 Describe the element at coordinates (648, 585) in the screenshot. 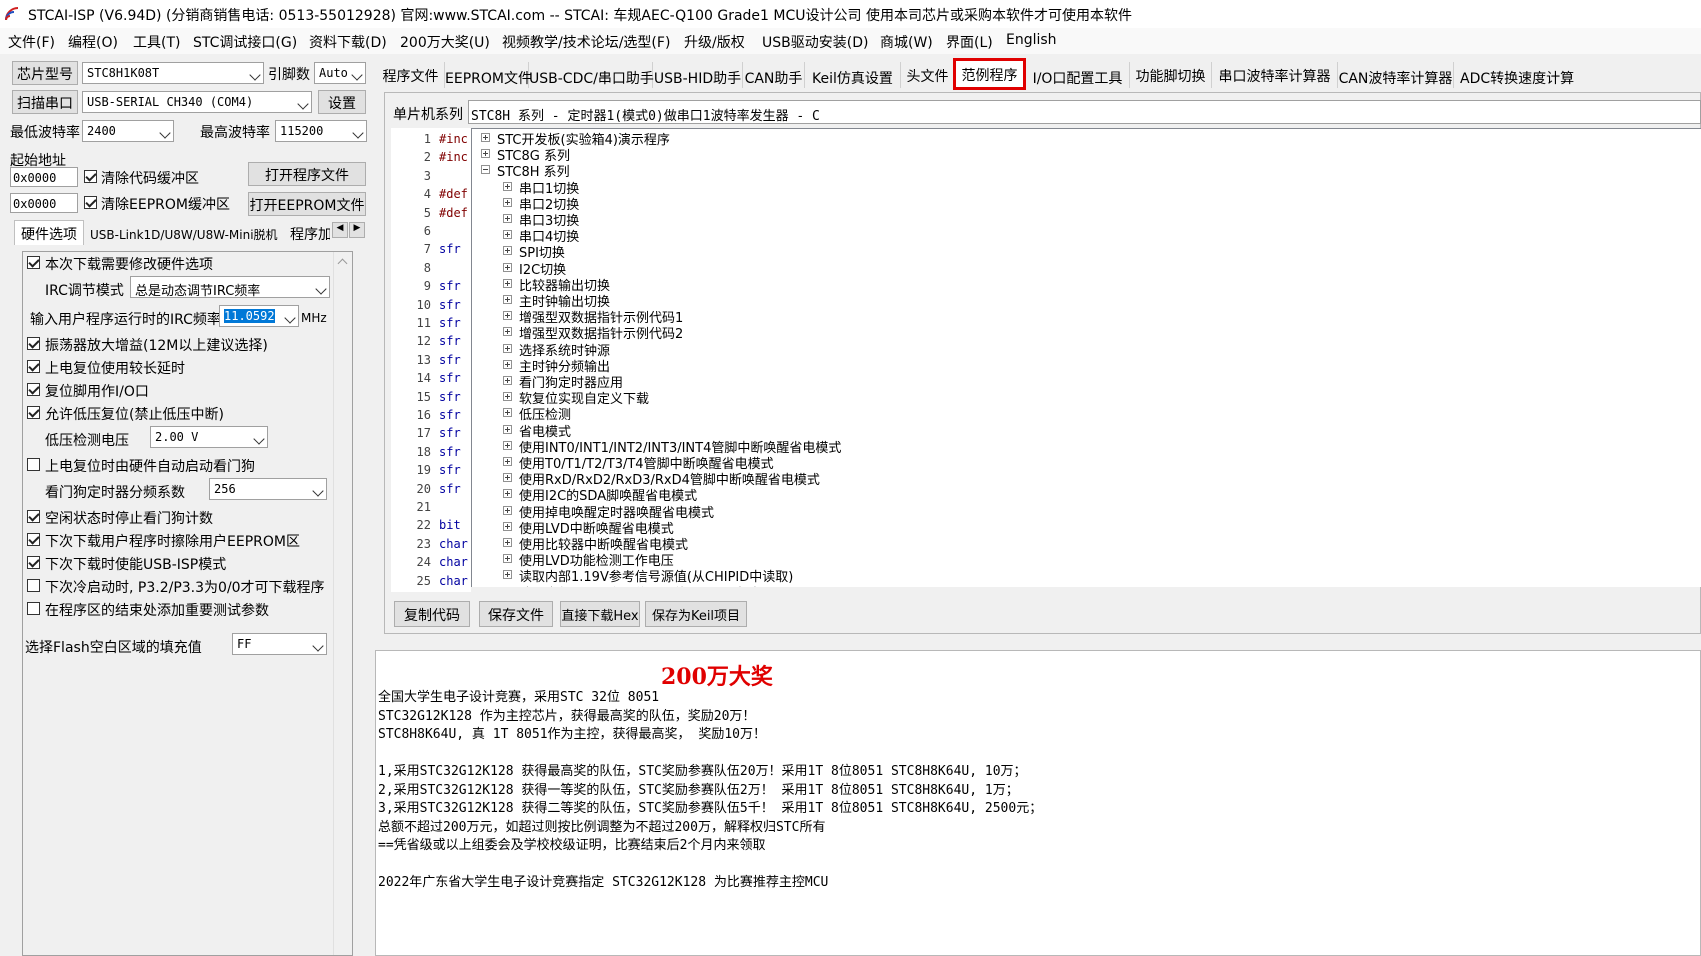

I see `tree-node: 读取内部1.19V参考信号源值(从RAM中读取)` at that location.